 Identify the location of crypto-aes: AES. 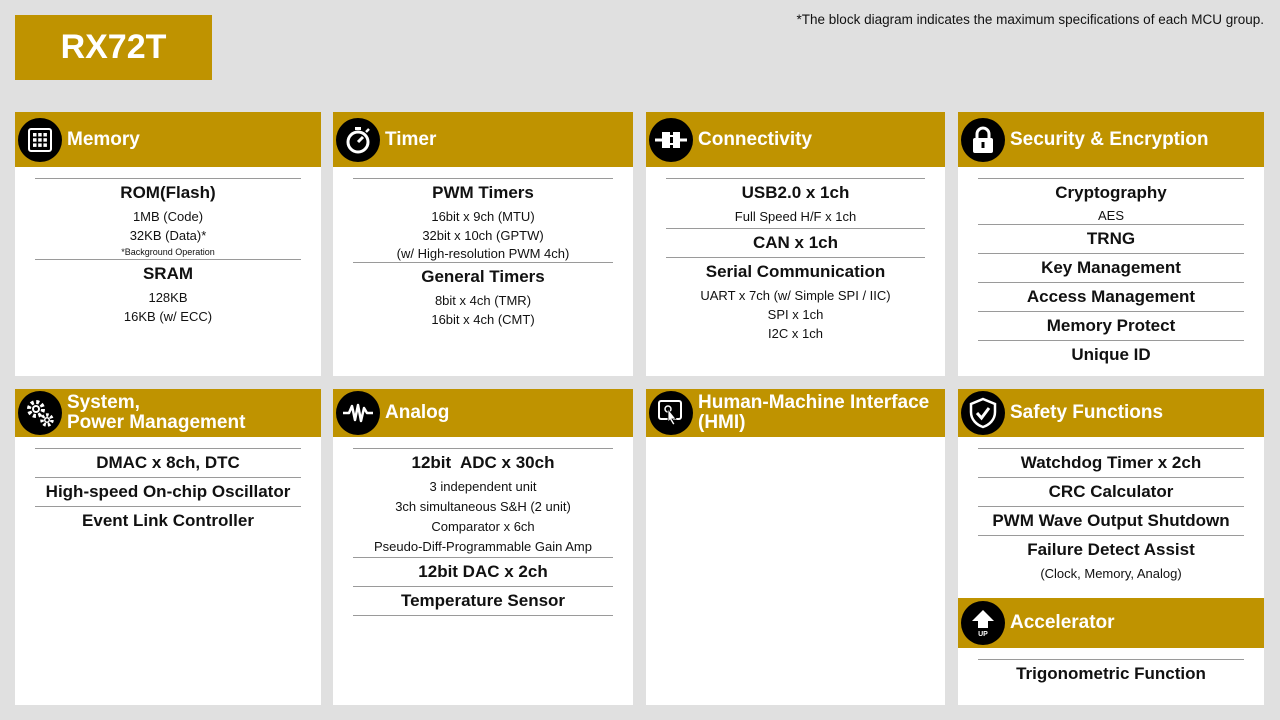
(1110, 215).